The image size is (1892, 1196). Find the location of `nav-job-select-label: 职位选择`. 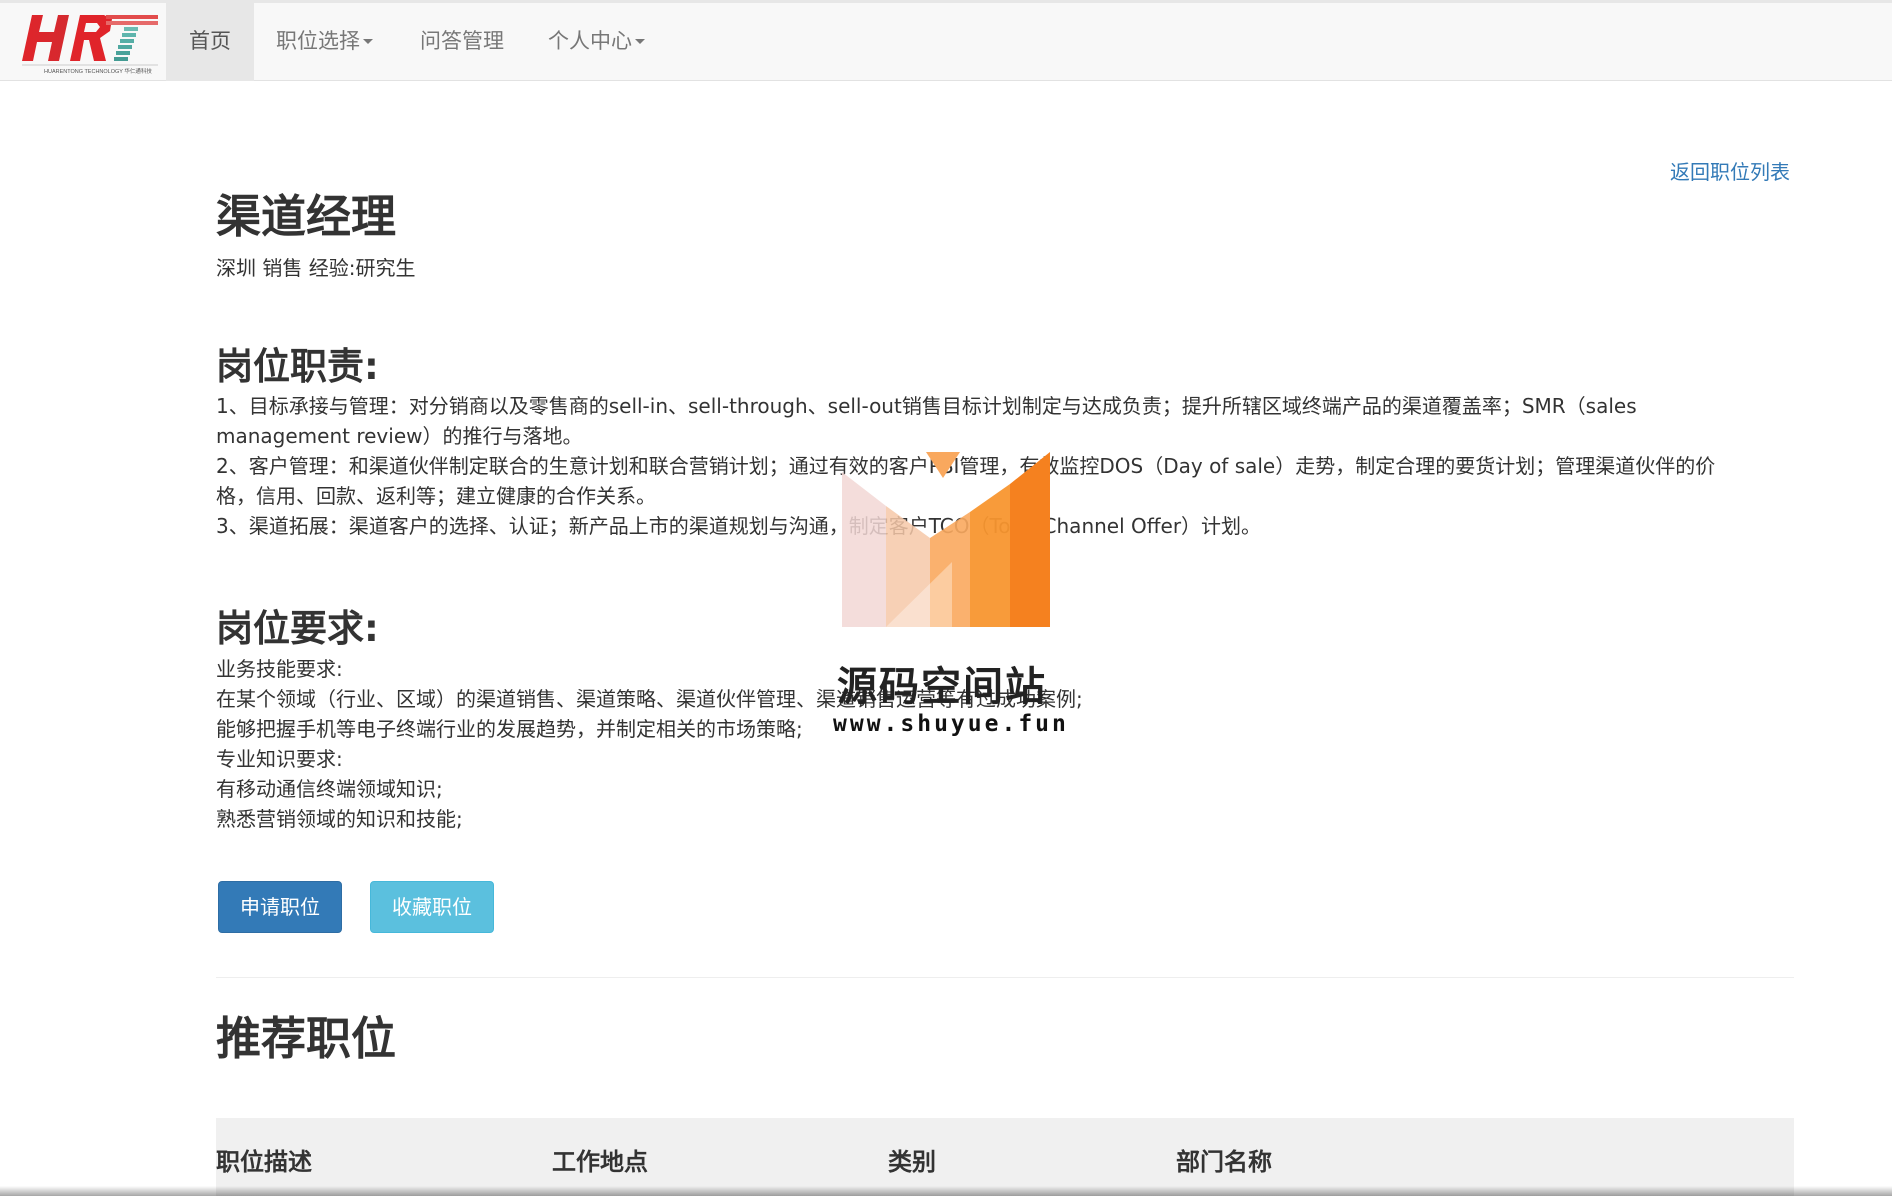

nav-job-select-label: 职位选择 is located at coordinates (318, 41).